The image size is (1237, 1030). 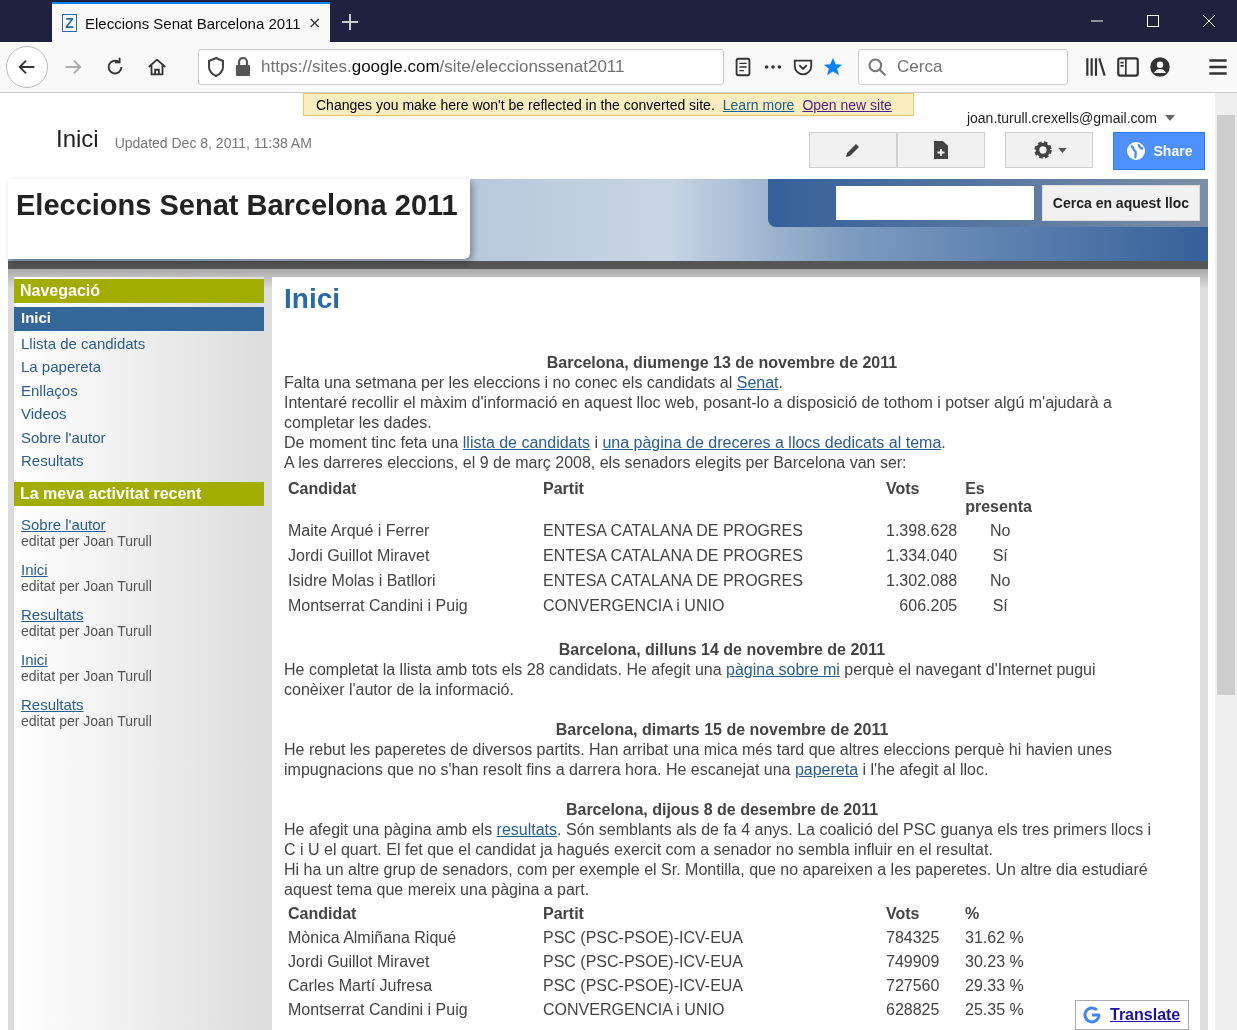 I want to click on paragraph: A les darreres eleccions, el 9 de març 2008, els senadors elegits per Barcelona van ser:, so click(x=596, y=463).